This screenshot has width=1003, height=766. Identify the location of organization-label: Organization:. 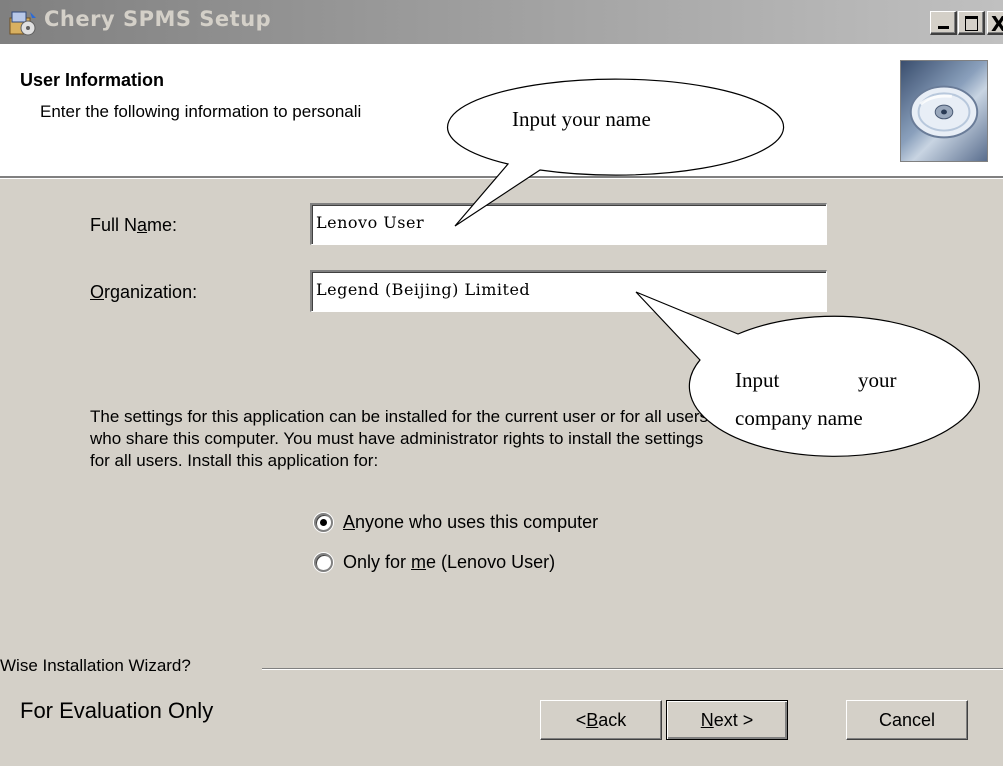
(144, 292).